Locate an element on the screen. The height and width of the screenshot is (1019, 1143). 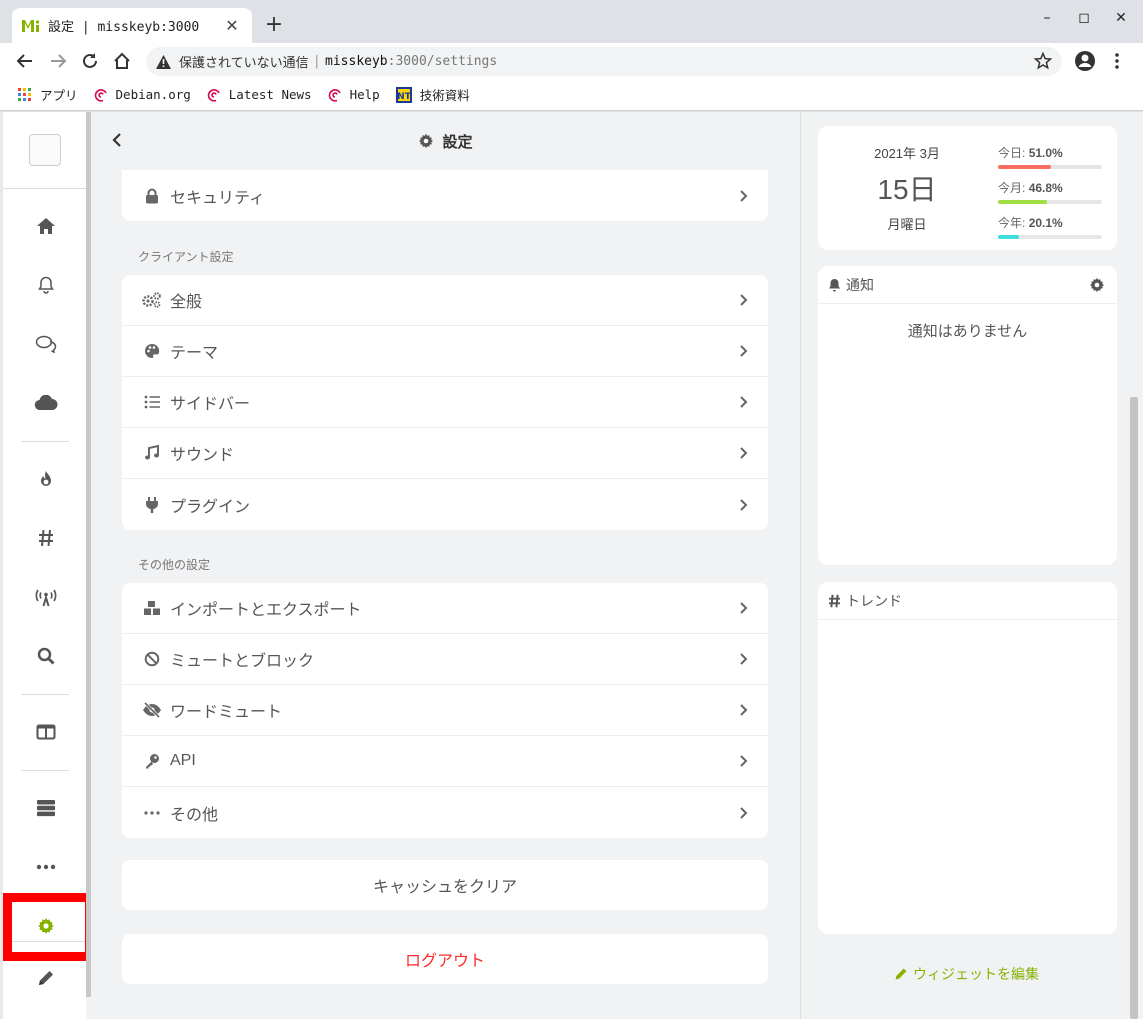
security-card: セキュリティ is located at coordinates (445, 195).